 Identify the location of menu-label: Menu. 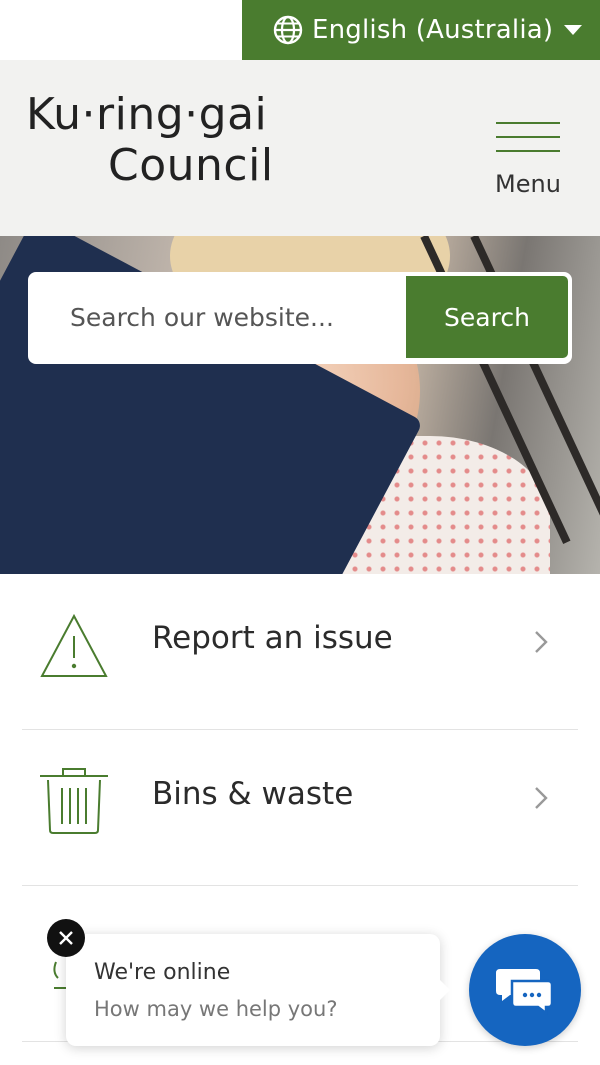
(528, 184).